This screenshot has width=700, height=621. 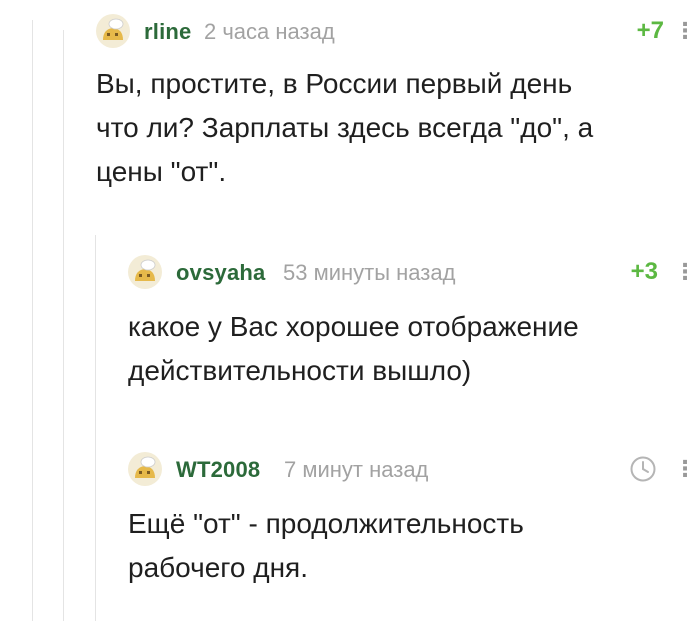 What do you see at coordinates (220, 273) in the screenshot?
I see `username: ovsyaha` at bounding box center [220, 273].